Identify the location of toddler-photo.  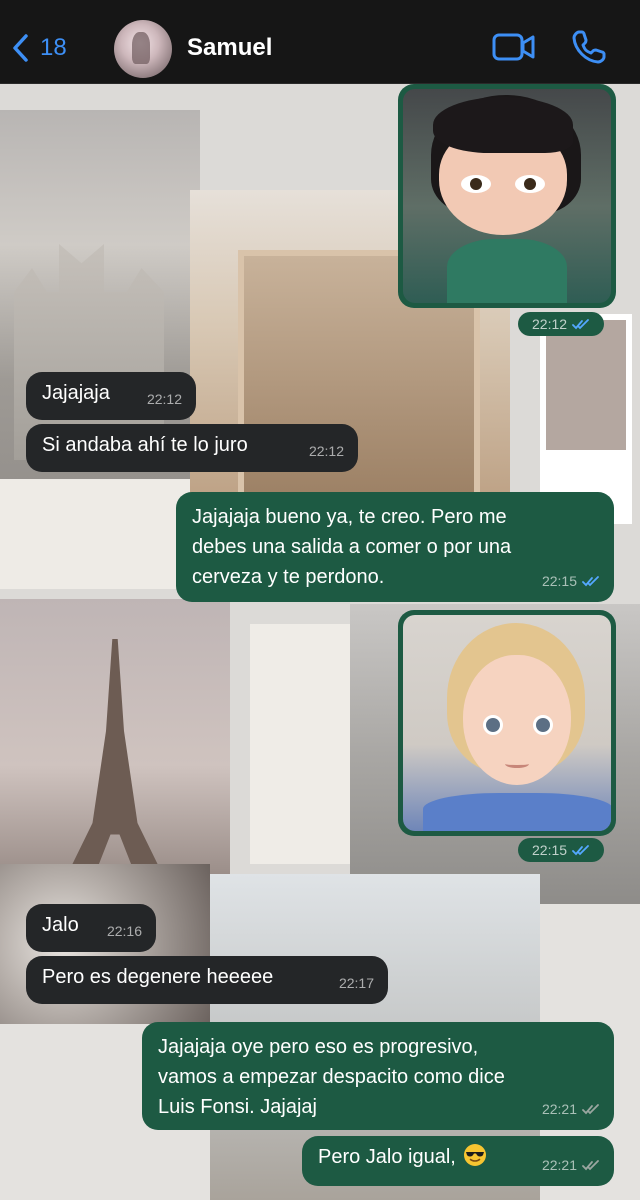
(507, 723).